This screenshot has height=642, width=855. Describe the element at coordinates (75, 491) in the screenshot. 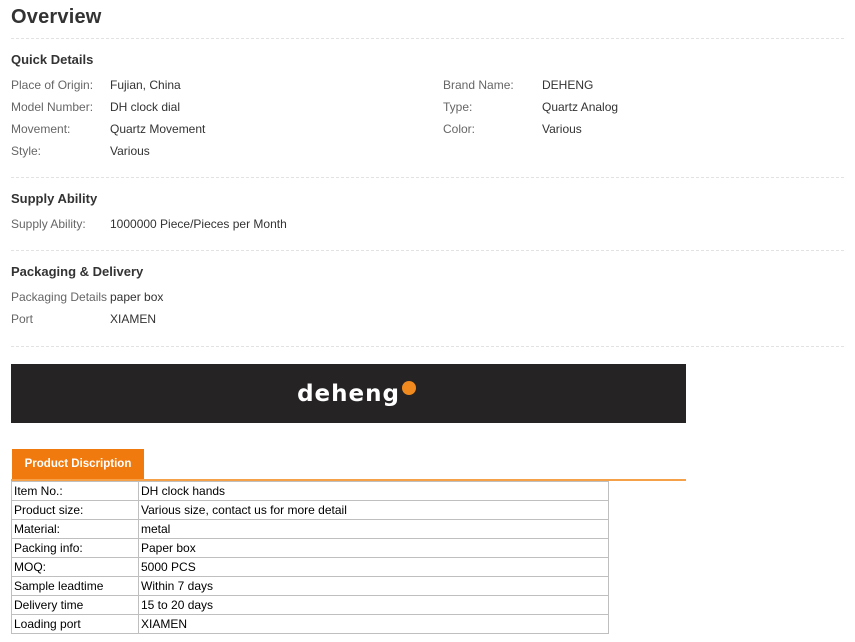

I see `spec-label: Item No.:` at that location.